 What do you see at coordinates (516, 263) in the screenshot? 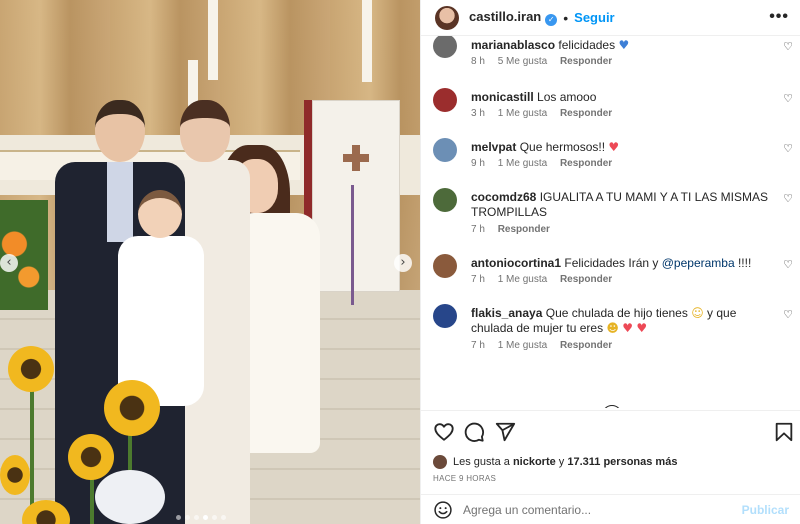
I see `comment-username: antoniocortina1` at bounding box center [516, 263].